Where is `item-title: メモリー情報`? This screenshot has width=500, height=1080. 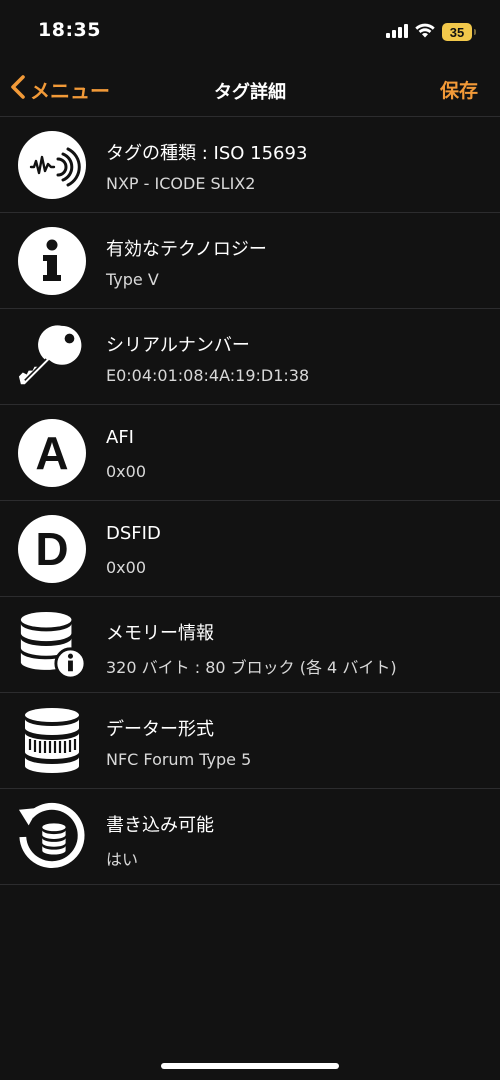
item-title: メモリー情報 is located at coordinates (160, 633).